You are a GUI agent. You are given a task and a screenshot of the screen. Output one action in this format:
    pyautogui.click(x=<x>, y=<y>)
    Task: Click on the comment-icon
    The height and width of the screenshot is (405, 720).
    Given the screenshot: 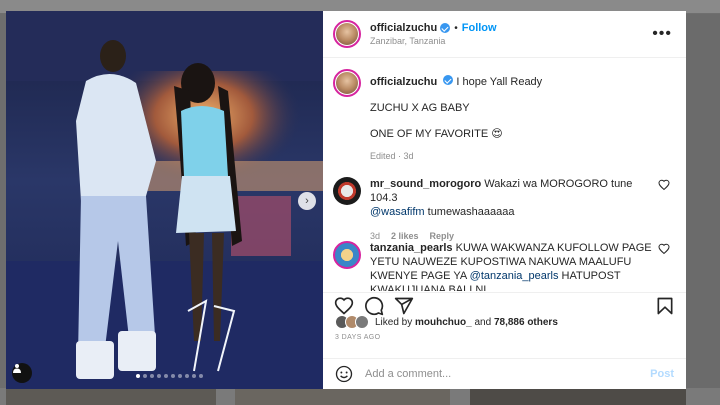 What is the action you would take?
    pyautogui.click(x=374, y=306)
    